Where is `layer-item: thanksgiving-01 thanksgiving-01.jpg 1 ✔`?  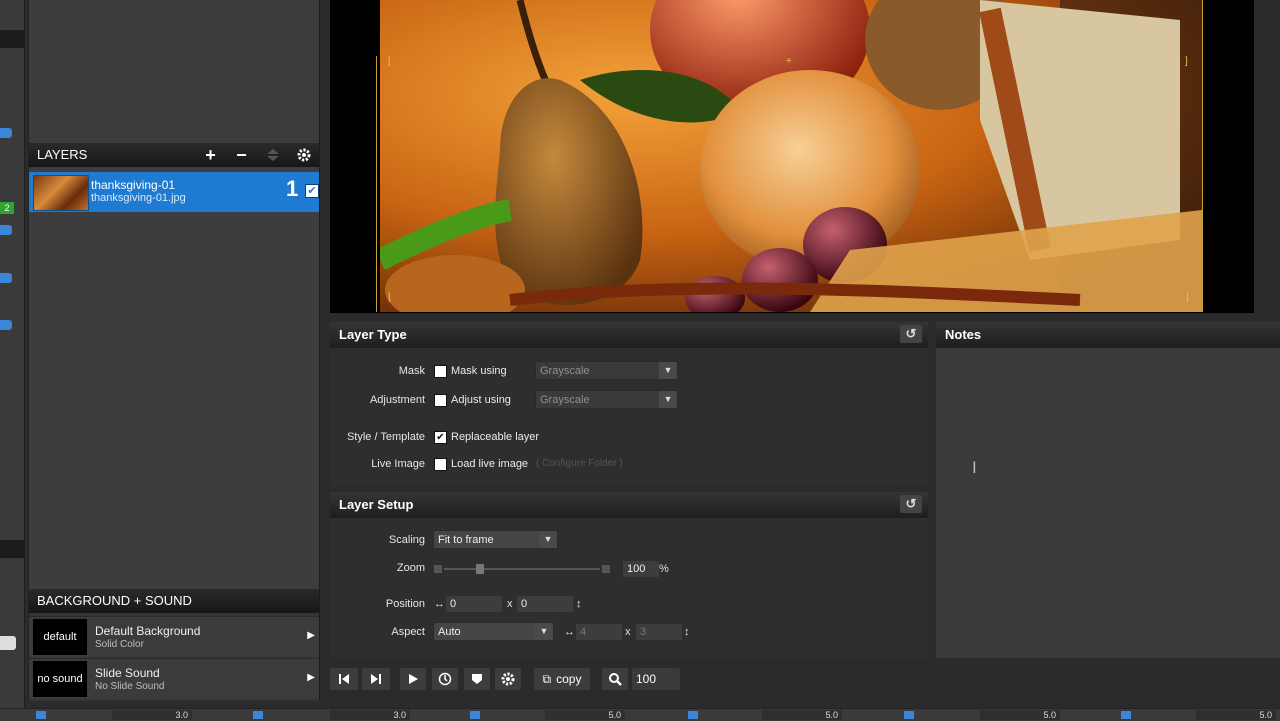
layer-item: thanksgiving-01 thanksgiving-01.jpg 1 ✔ is located at coordinates (174, 192).